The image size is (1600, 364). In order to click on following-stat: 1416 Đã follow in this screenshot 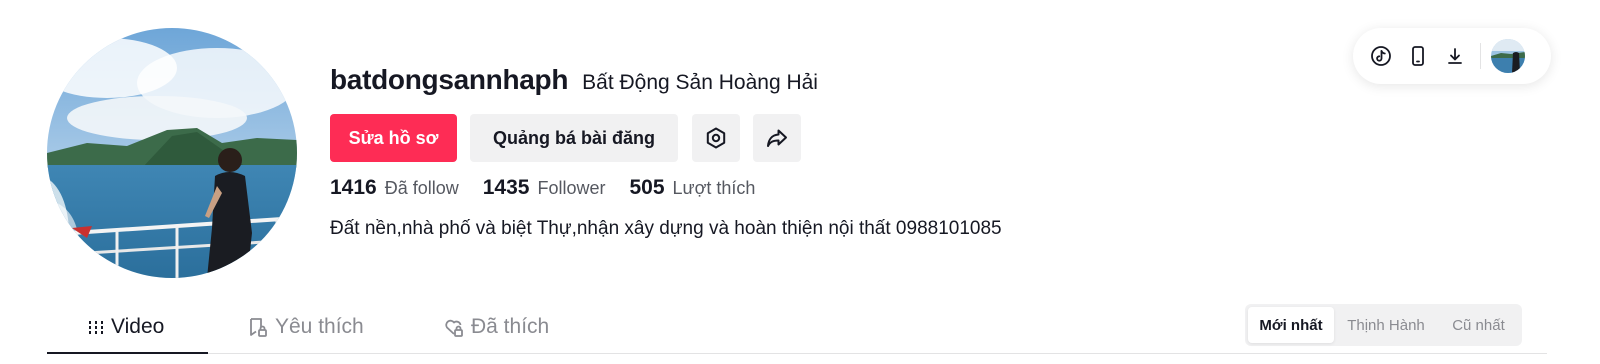, I will do `click(394, 188)`.